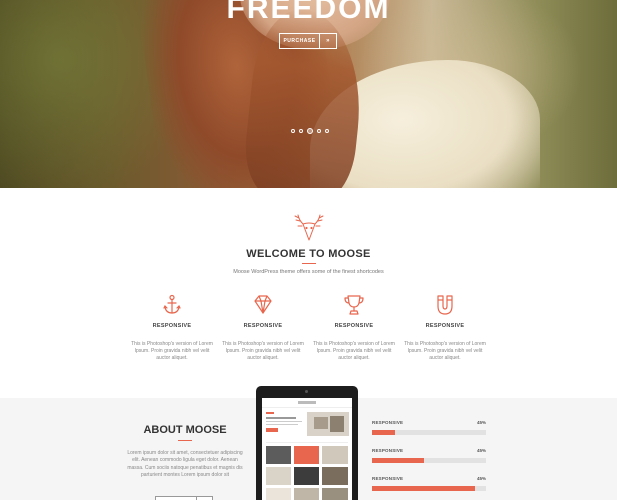 Image resolution: width=617 pixels, height=500 pixels. I want to click on purchase-button-group: PURCHASE », so click(308, 41).